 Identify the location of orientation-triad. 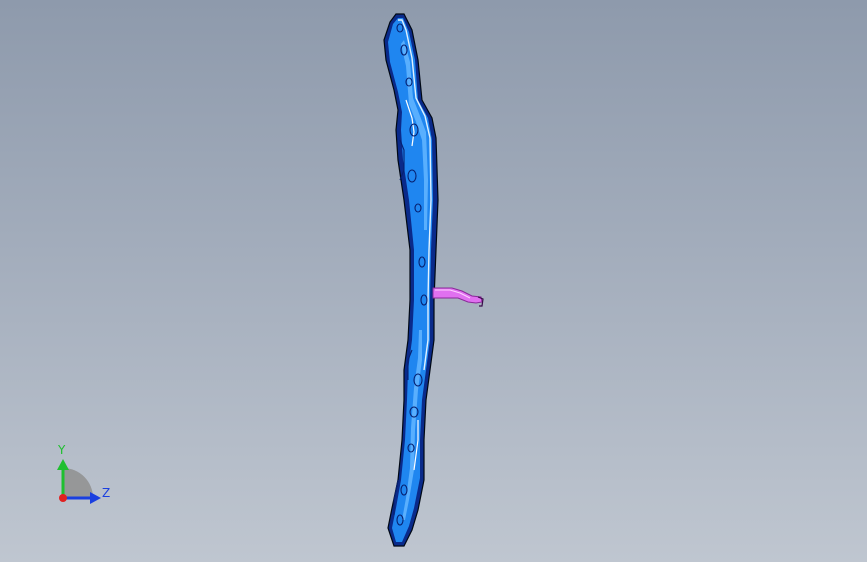
(79, 481).